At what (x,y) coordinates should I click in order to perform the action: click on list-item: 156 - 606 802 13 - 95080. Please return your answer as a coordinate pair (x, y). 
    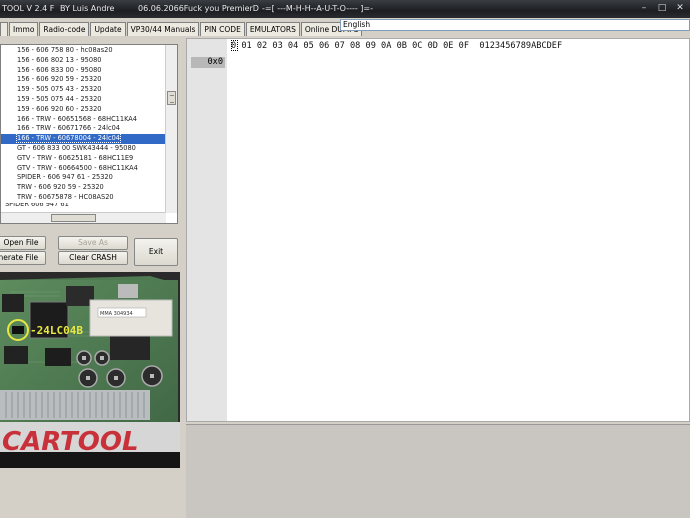
    Looking at the image, I should click on (83, 61).